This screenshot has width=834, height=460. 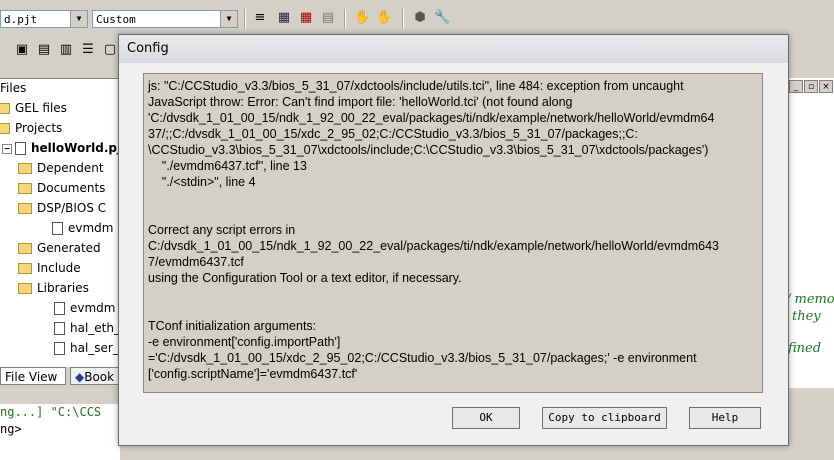 What do you see at coordinates (806, 316) in the screenshot?
I see `code-text: they` at bounding box center [806, 316].